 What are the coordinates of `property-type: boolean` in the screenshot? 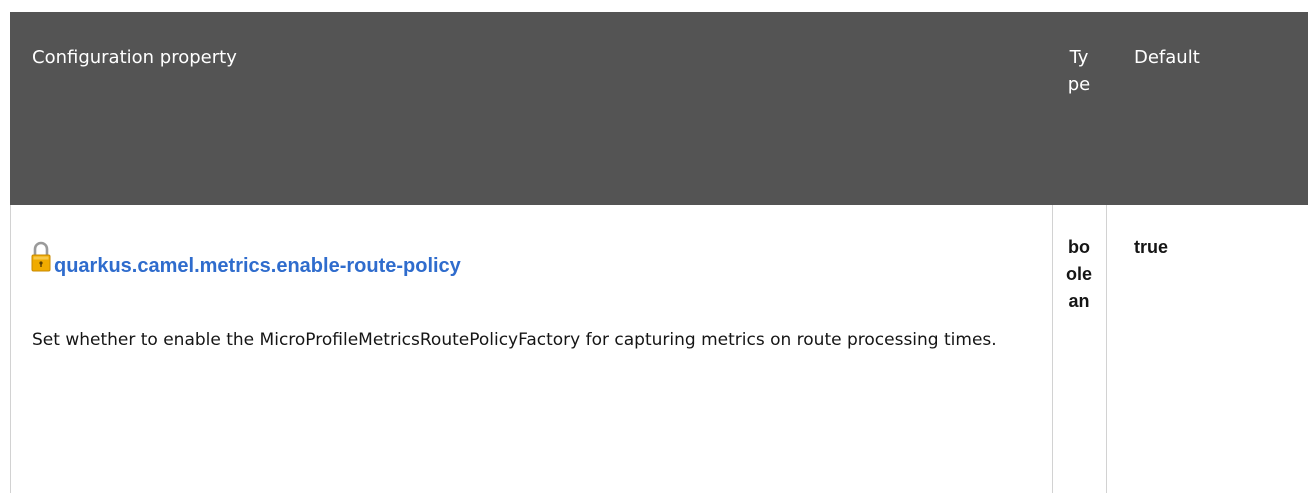 It's located at (1079, 274).